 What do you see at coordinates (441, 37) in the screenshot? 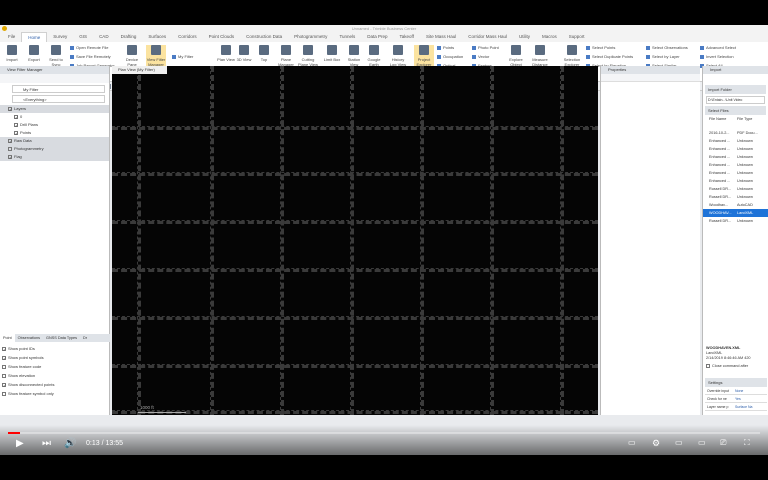
I see `tab-site-mass-haul: Site Mass Haul` at bounding box center [441, 37].